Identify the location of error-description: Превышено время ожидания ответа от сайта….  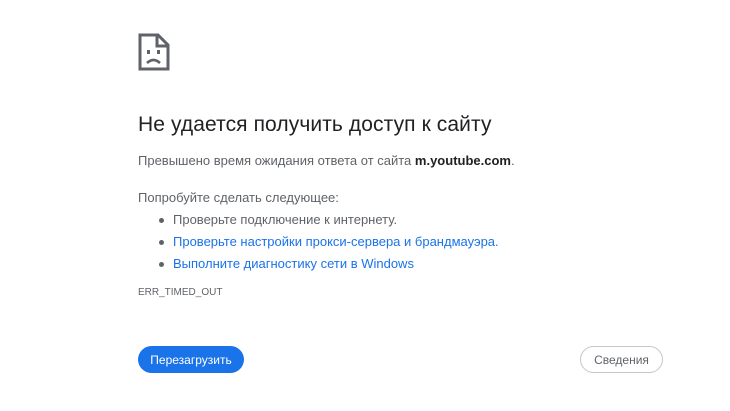
(326, 160).